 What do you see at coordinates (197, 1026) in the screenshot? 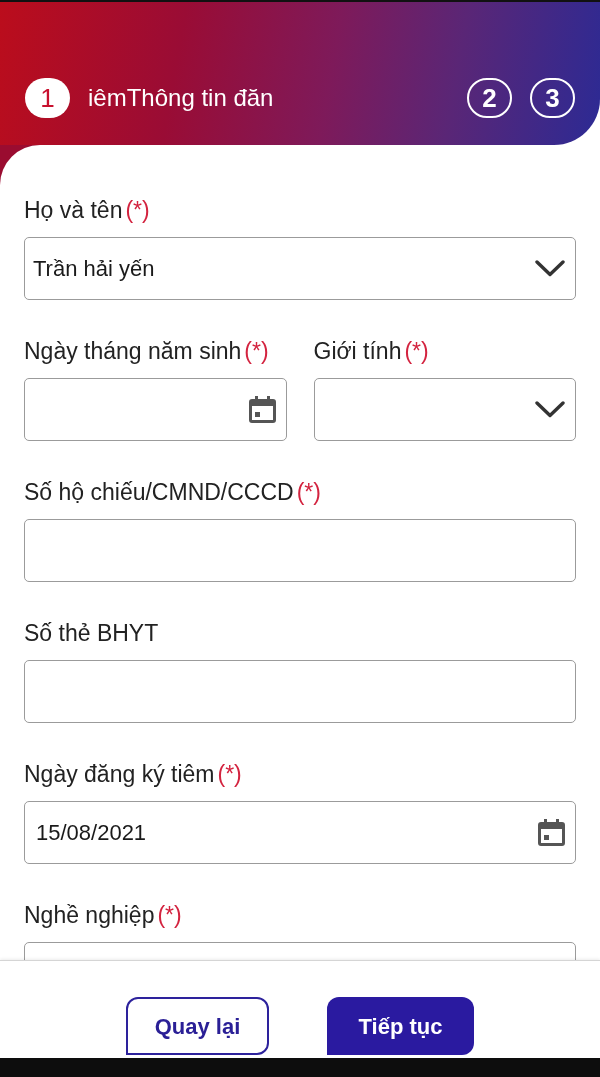
I see `back-button: Quay lại` at bounding box center [197, 1026].